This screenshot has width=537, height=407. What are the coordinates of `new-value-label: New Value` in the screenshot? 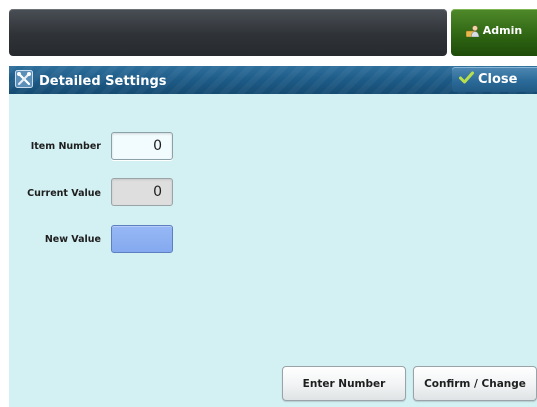 It's located at (72, 239).